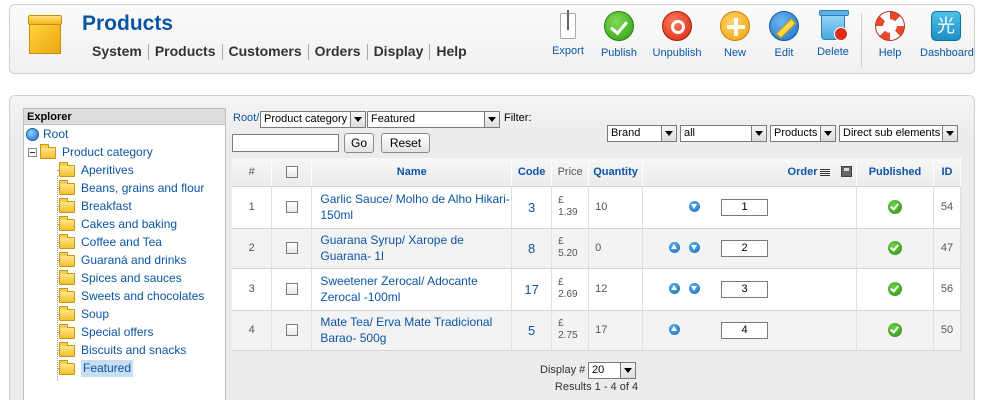 Image resolution: width=991 pixels, height=400 pixels. I want to click on tree-item-soup: Soup, so click(84, 314).